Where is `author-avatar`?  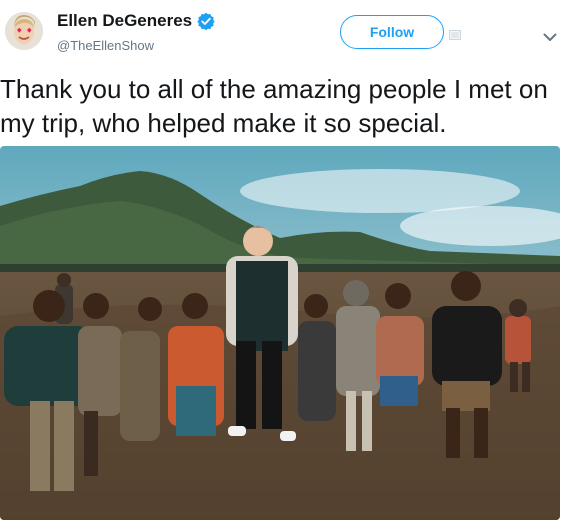
author-avatar is located at coordinates (24, 31).